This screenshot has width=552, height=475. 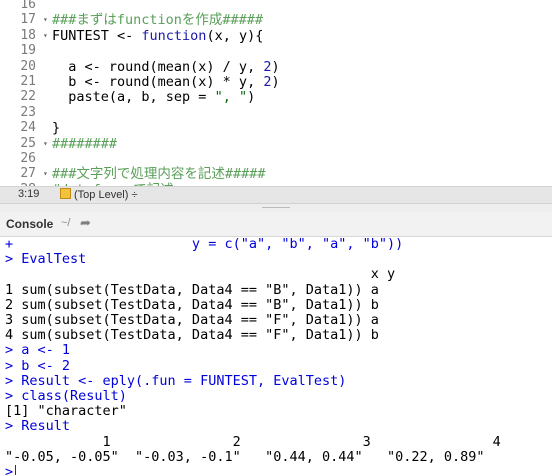 What do you see at coordinates (204, 244) in the screenshot?
I see `console-line: + y = c("a", "b", "a", "b"))` at bounding box center [204, 244].